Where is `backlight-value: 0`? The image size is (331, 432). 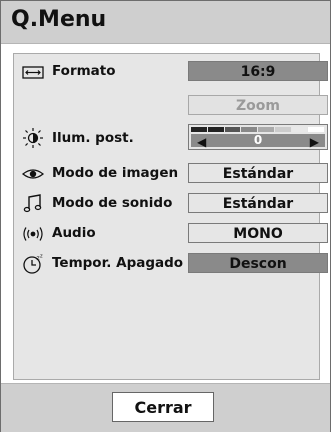
backlight-value: 0 is located at coordinates (258, 140).